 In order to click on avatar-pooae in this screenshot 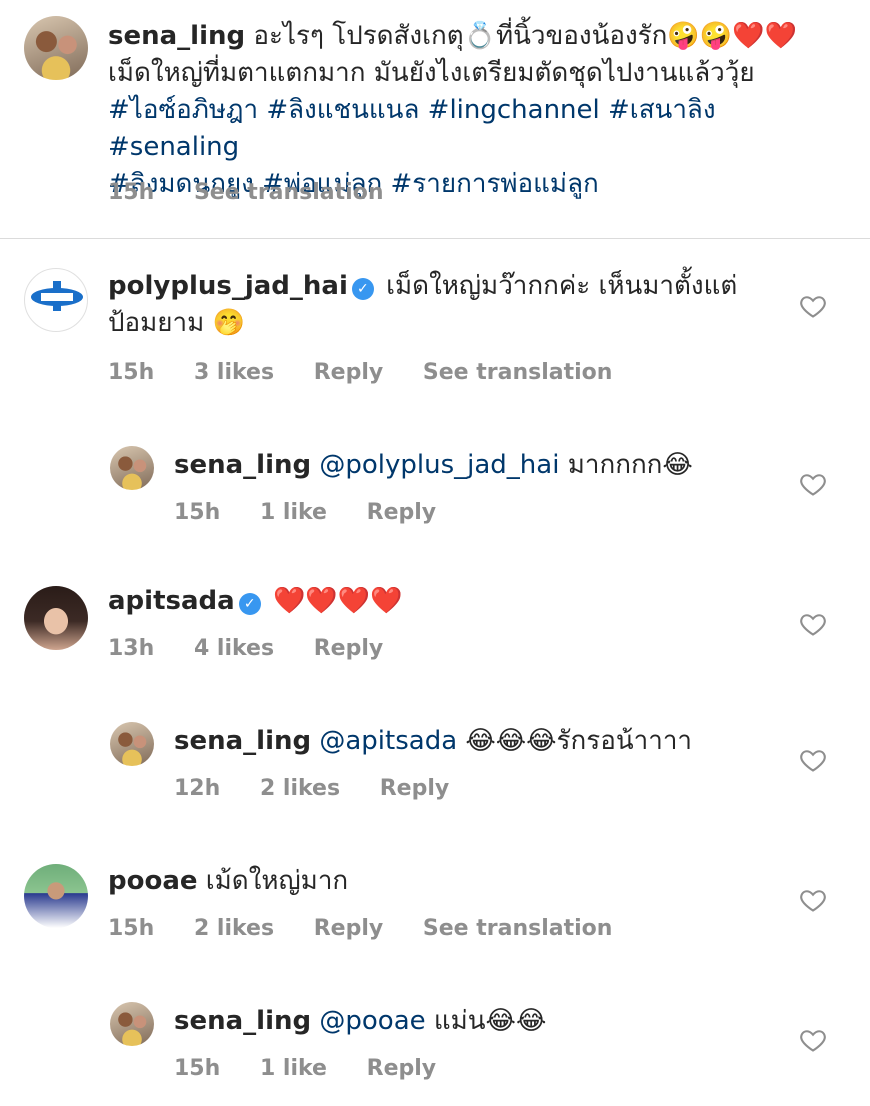, I will do `click(56, 896)`.